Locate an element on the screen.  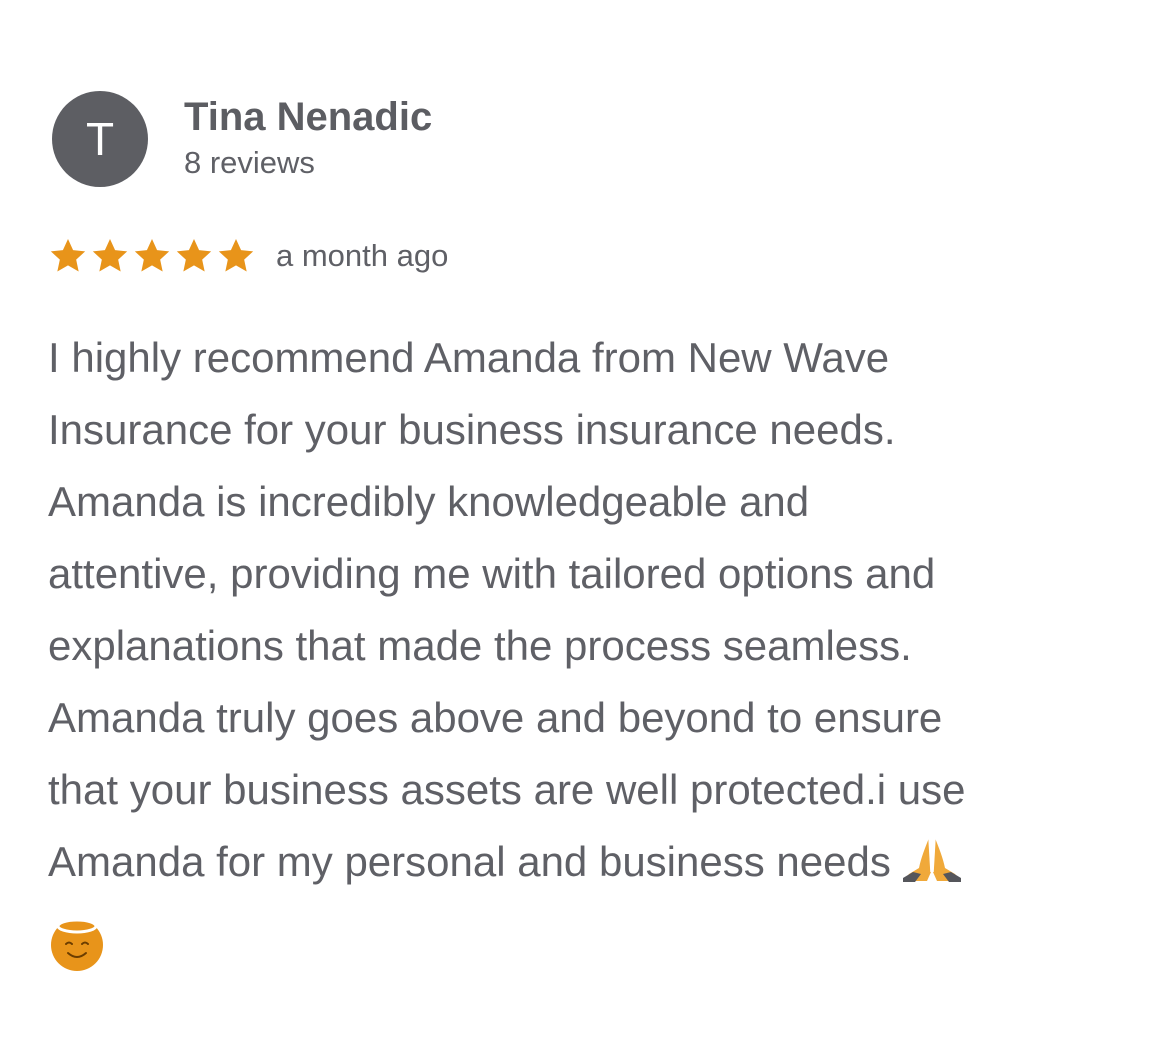
folded-hands-icon is located at coordinates (932, 870).